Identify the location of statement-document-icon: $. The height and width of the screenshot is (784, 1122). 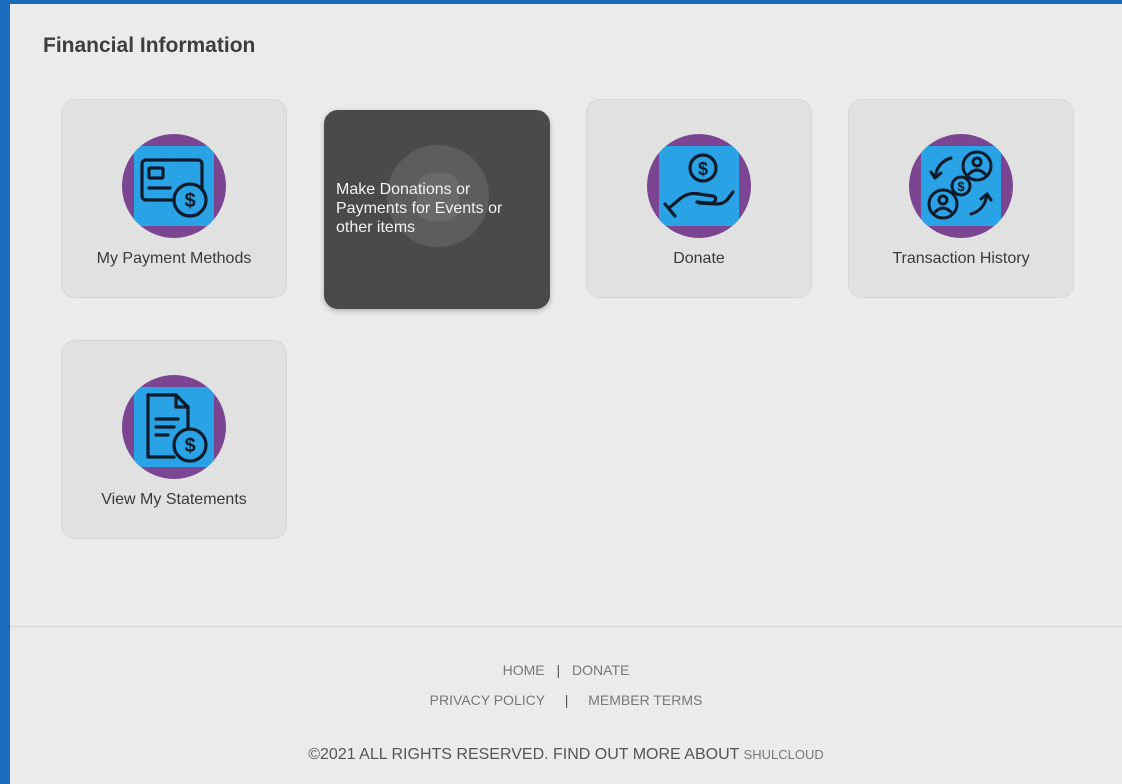
(174, 427).